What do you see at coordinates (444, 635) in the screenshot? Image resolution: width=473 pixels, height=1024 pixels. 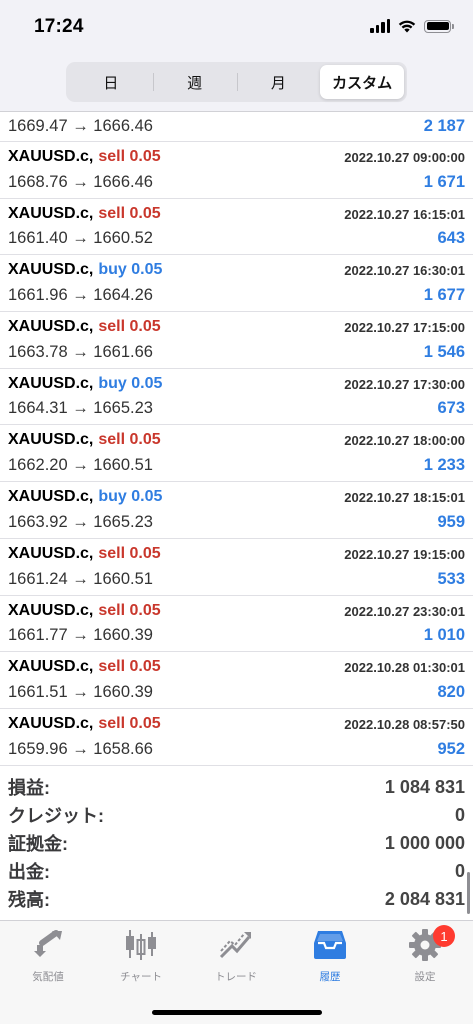 I see `trade-profit: 1 010` at bounding box center [444, 635].